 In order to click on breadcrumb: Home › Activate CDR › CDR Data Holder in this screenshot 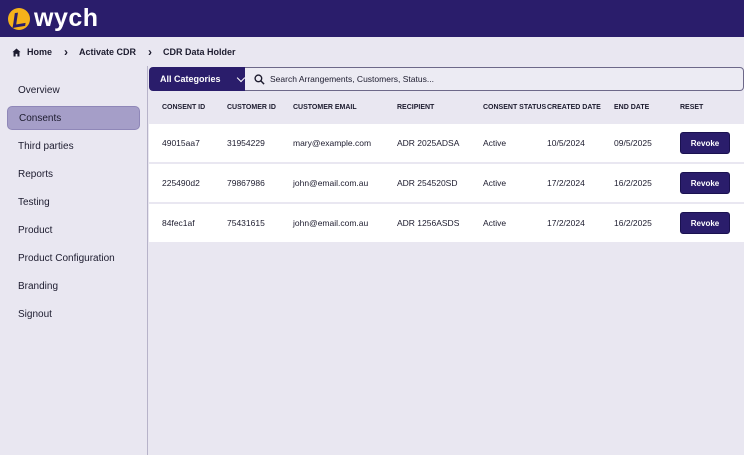, I will do `click(372, 52)`.